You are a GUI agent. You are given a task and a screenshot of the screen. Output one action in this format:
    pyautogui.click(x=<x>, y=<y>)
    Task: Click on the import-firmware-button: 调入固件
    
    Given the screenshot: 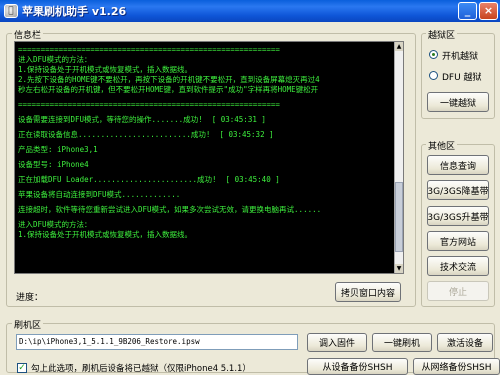 What is the action you would take?
    pyautogui.click(x=337, y=342)
    